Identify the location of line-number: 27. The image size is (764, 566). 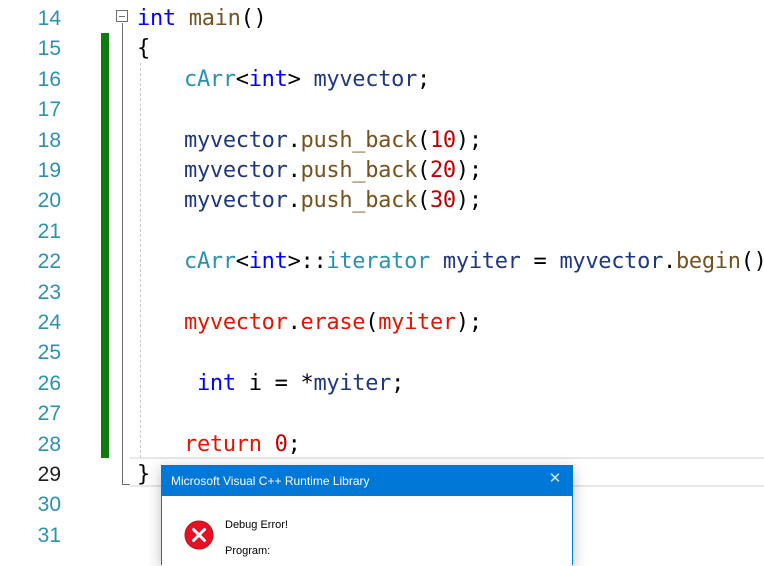
(49, 414).